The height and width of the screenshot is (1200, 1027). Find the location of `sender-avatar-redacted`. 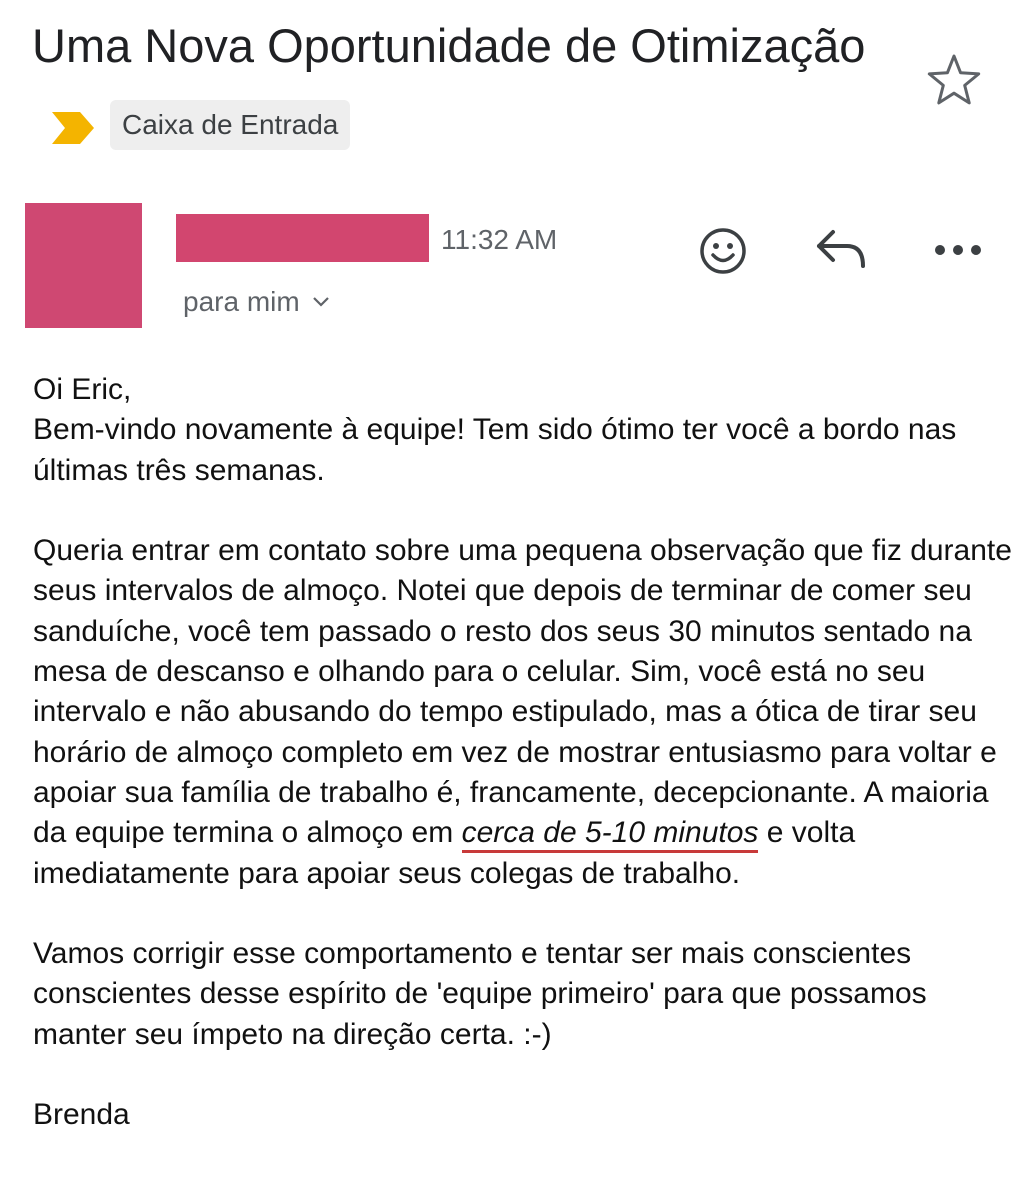

sender-avatar-redacted is located at coordinates (83, 265).